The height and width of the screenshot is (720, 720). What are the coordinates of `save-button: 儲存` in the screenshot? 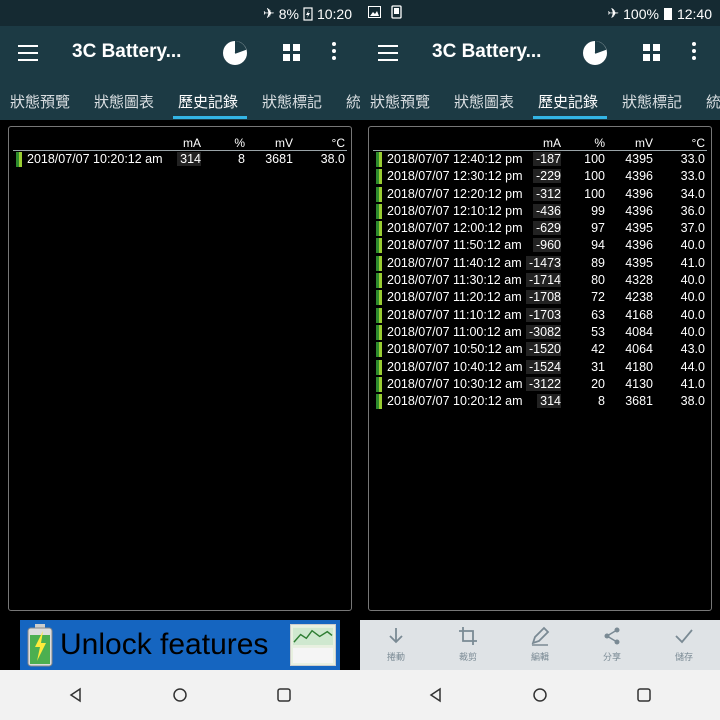 It's located at (684, 644).